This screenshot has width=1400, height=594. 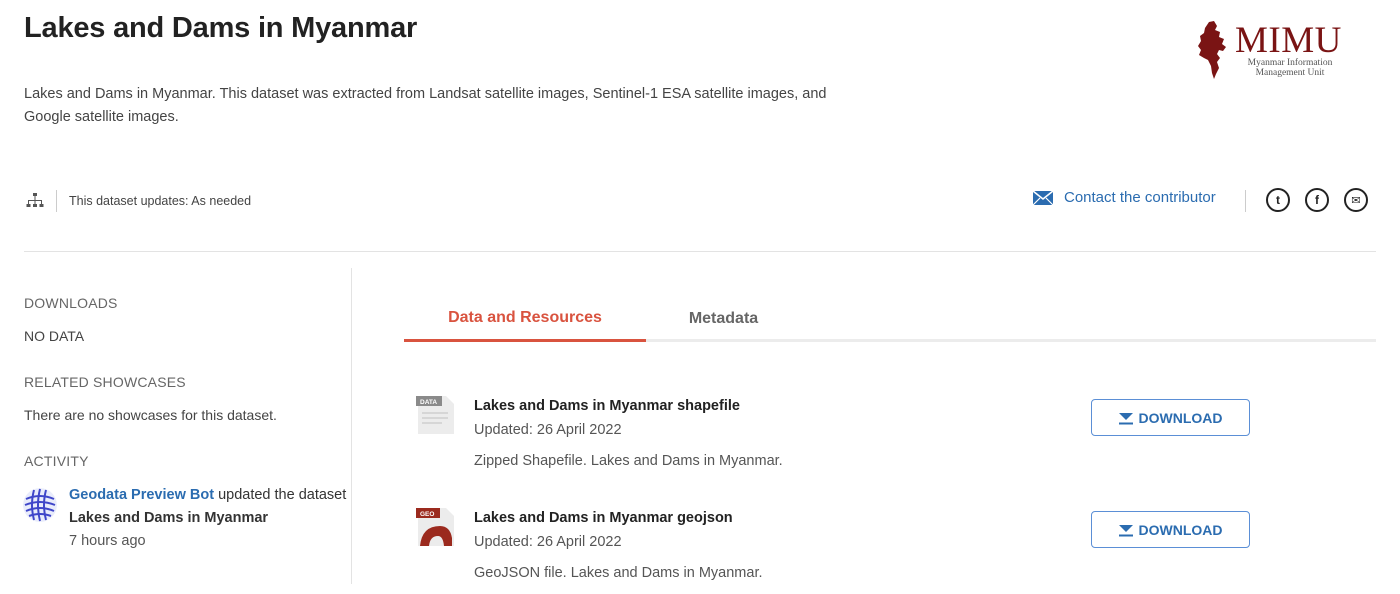 What do you see at coordinates (723, 319) in the screenshot?
I see `tab-metadata: Metadata` at bounding box center [723, 319].